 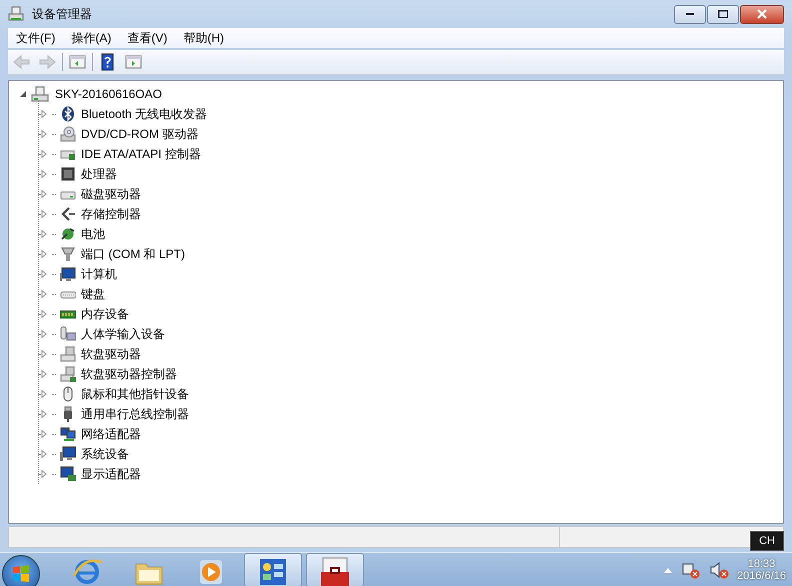 I want to click on speaker-muted-icon, so click(x=719, y=570).